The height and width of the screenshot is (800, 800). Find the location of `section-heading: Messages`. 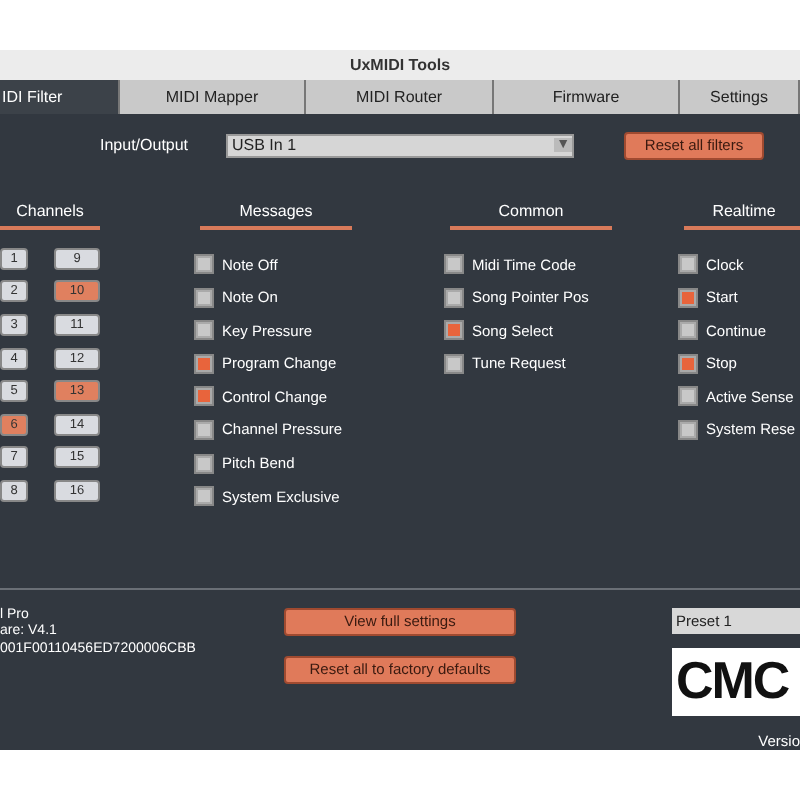

section-heading: Messages is located at coordinates (276, 210).